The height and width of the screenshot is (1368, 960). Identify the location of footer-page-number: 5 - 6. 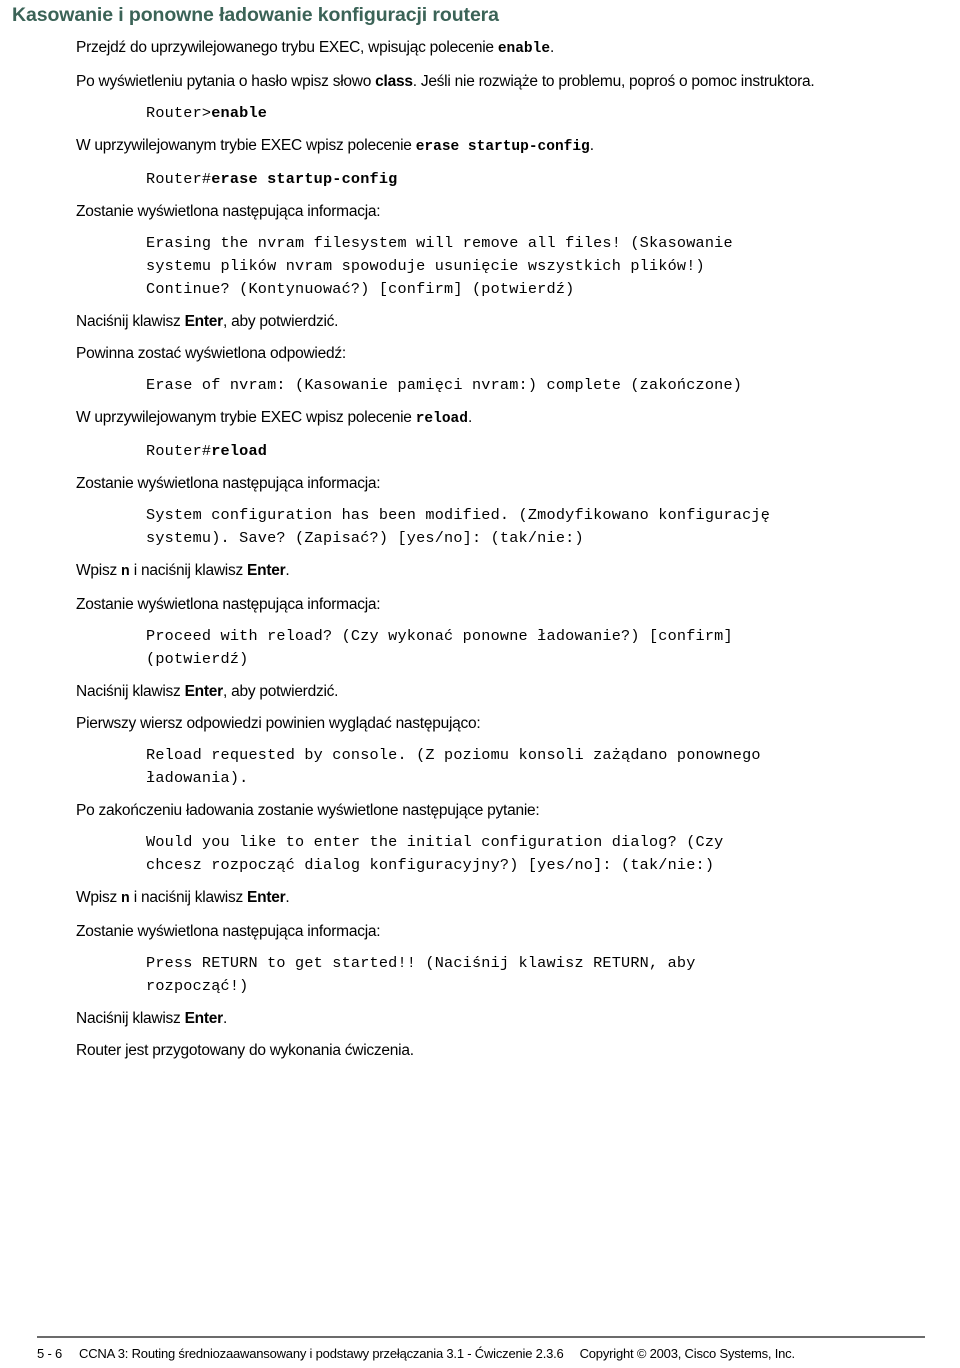
(50, 1353).